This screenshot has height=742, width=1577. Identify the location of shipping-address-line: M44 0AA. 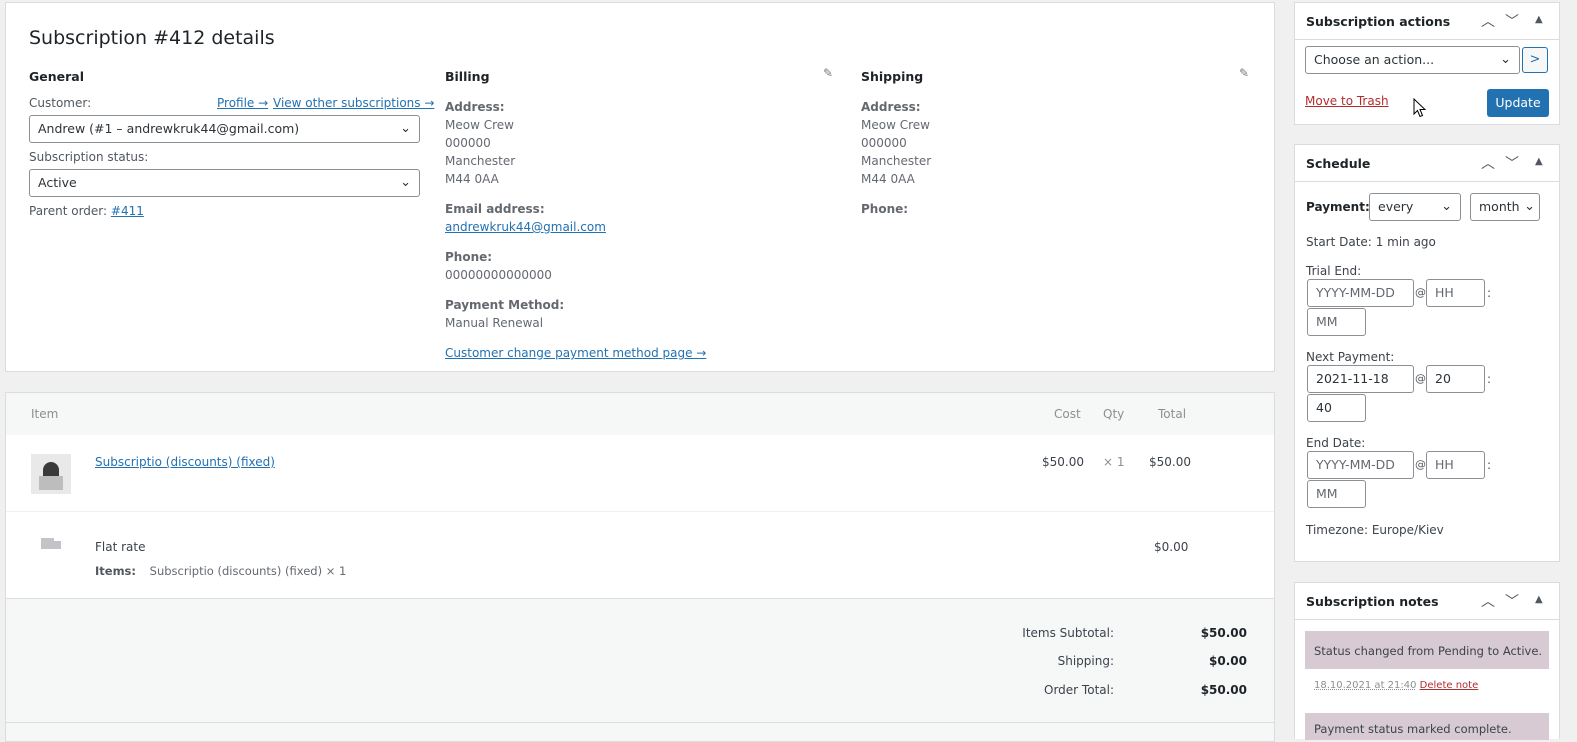
(888, 179).